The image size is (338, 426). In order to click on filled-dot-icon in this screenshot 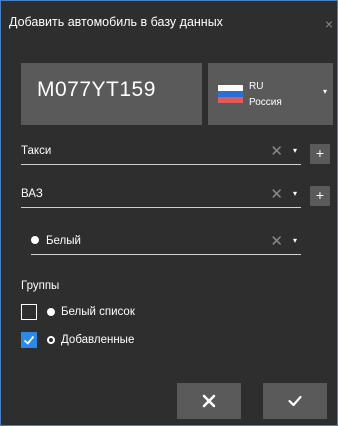, I will do `click(51, 312)`.